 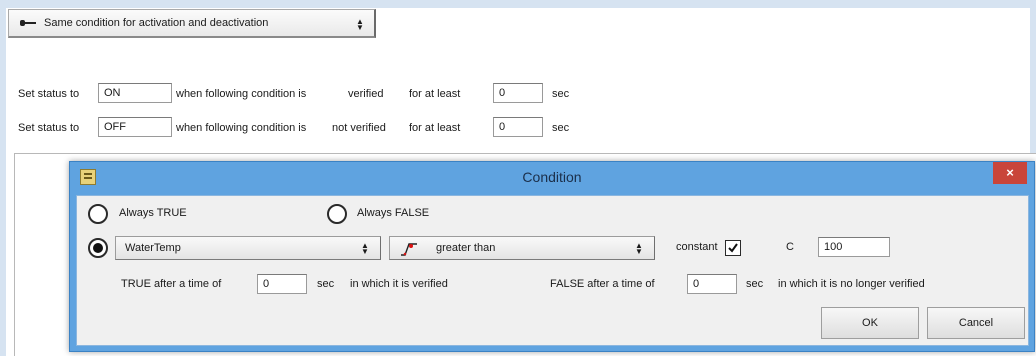 What do you see at coordinates (697, 247) in the screenshot?
I see `constant-label: constant` at bounding box center [697, 247].